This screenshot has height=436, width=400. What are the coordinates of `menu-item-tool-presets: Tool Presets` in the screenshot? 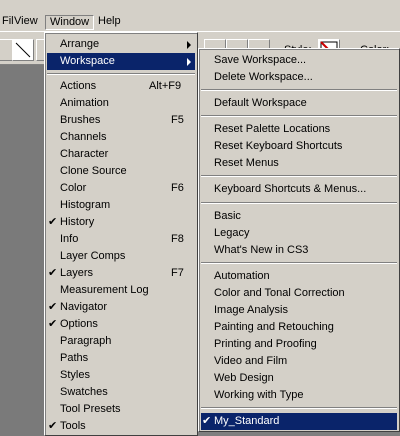 It's located at (121, 409).